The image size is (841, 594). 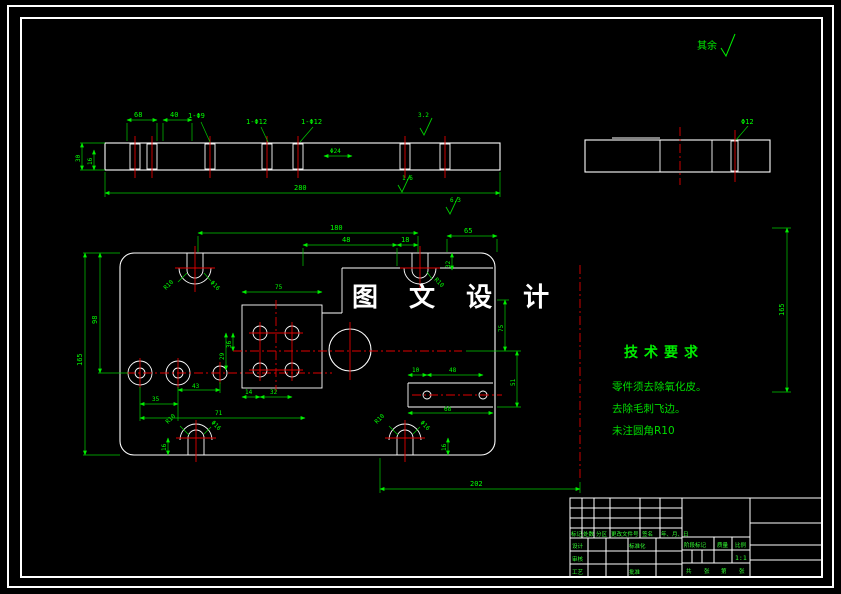 I want to click on plan-dimensions-square: 75 36 29 14 32, so click(x=271, y=341).